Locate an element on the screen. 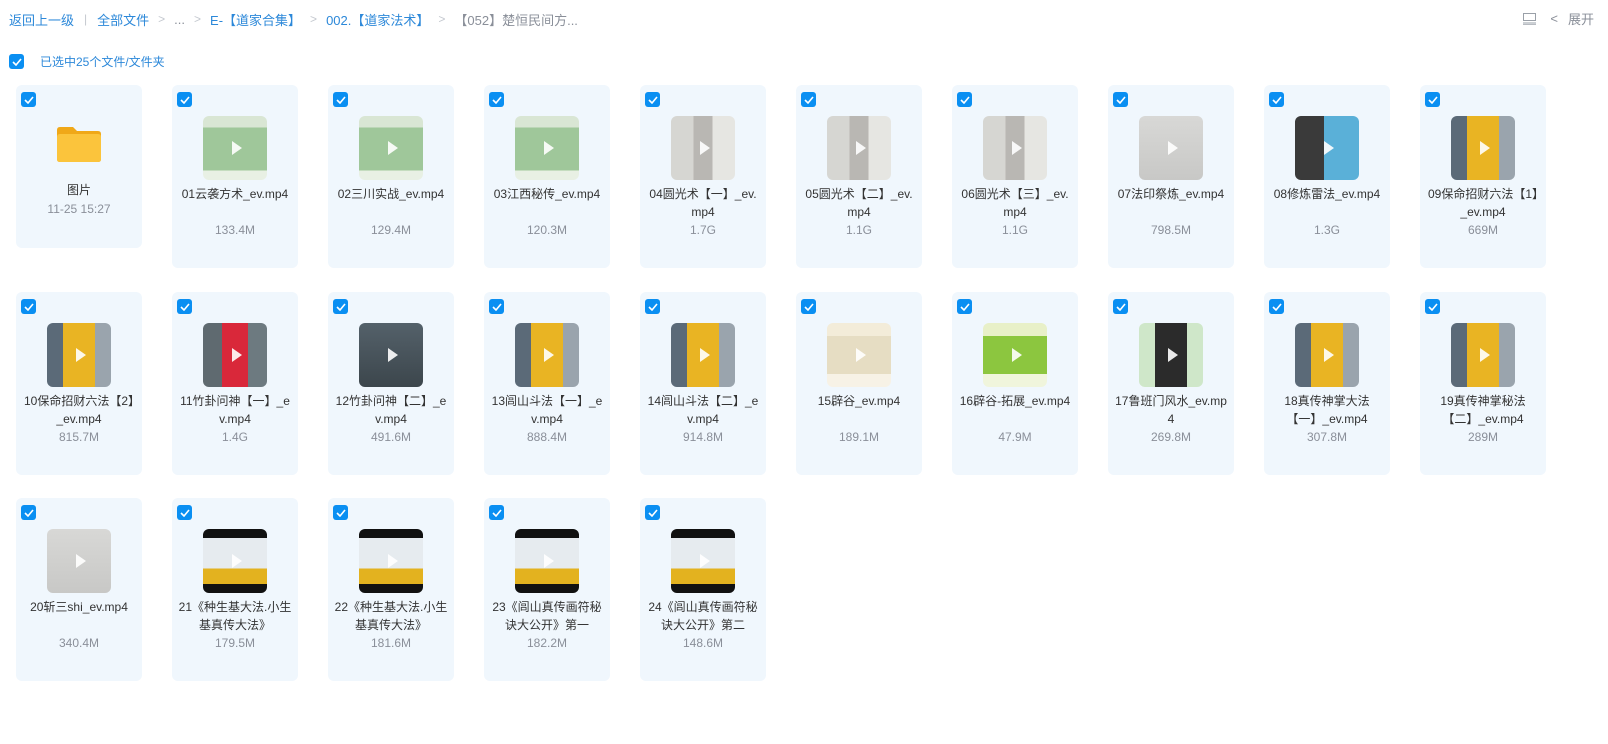  file-item: 12竹卦问神【二】_ev.mp4 491.6M is located at coordinates (391, 383).